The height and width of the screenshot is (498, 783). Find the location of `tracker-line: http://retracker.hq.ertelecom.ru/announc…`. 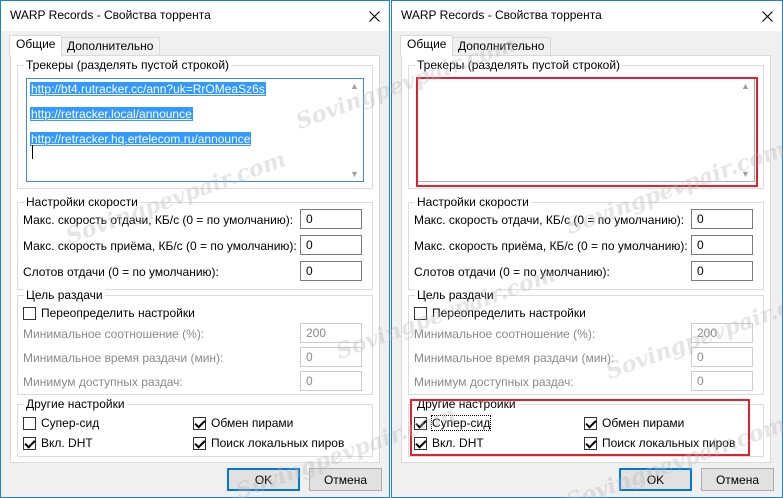

tracker-line: http://retracker.hq.ertelecom.ru/announc… is located at coordinates (141, 139).